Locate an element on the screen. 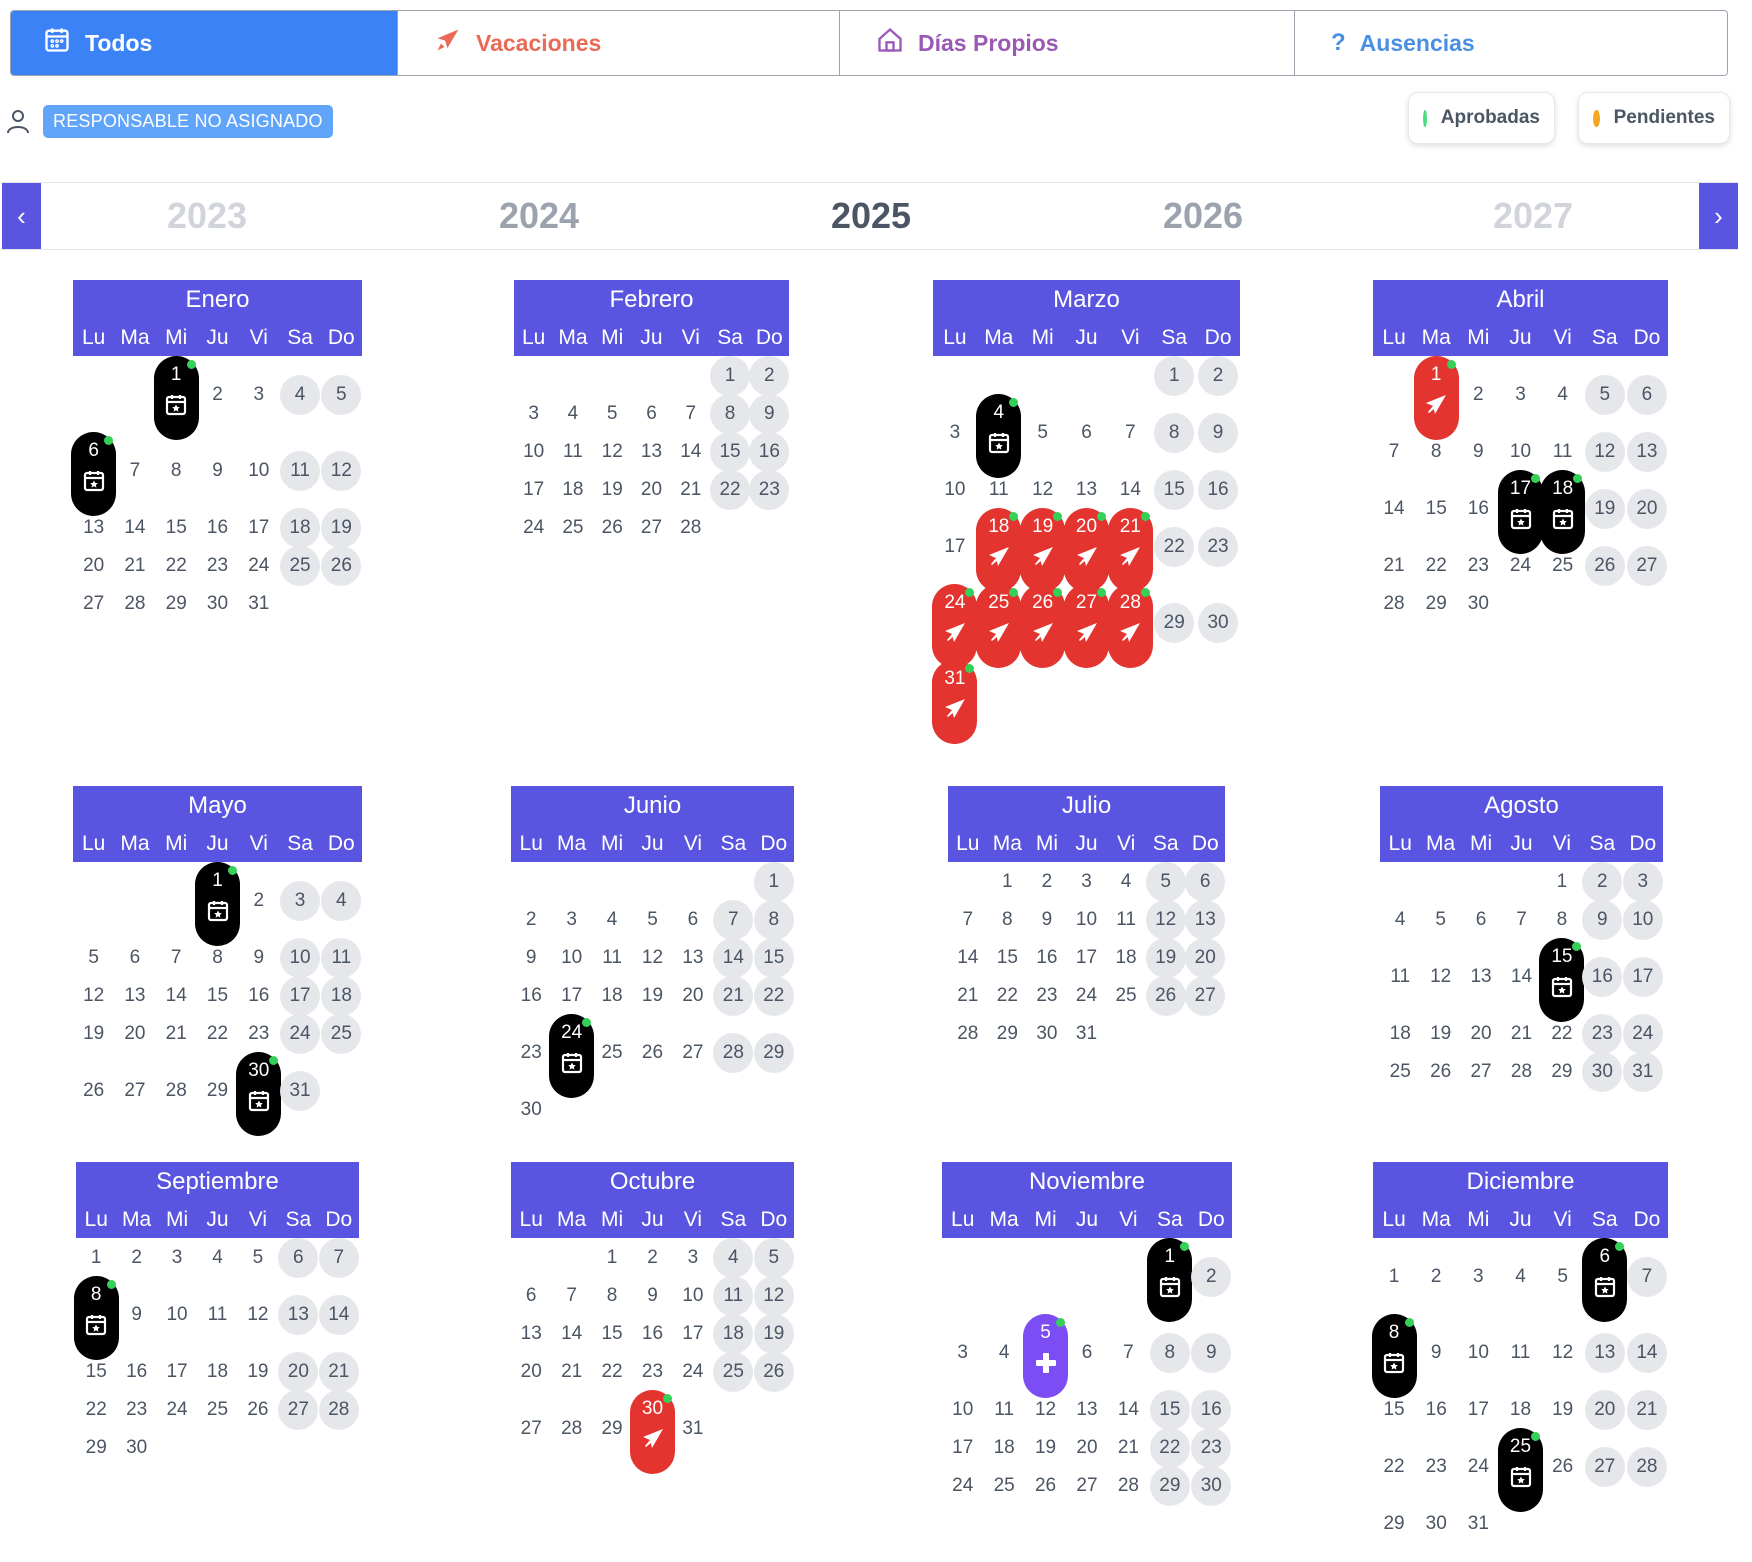  day-cell: 10 is located at coordinates (963, 1410).